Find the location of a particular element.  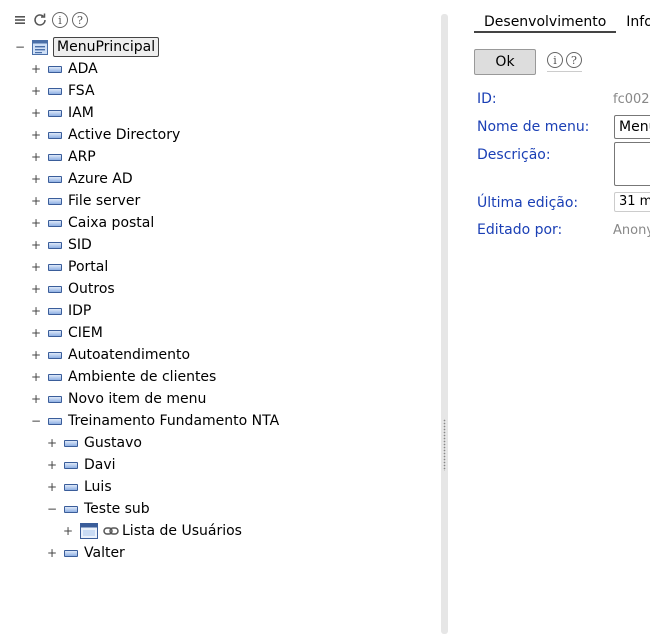

tree-item: + IAM is located at coordinates (62, 113).